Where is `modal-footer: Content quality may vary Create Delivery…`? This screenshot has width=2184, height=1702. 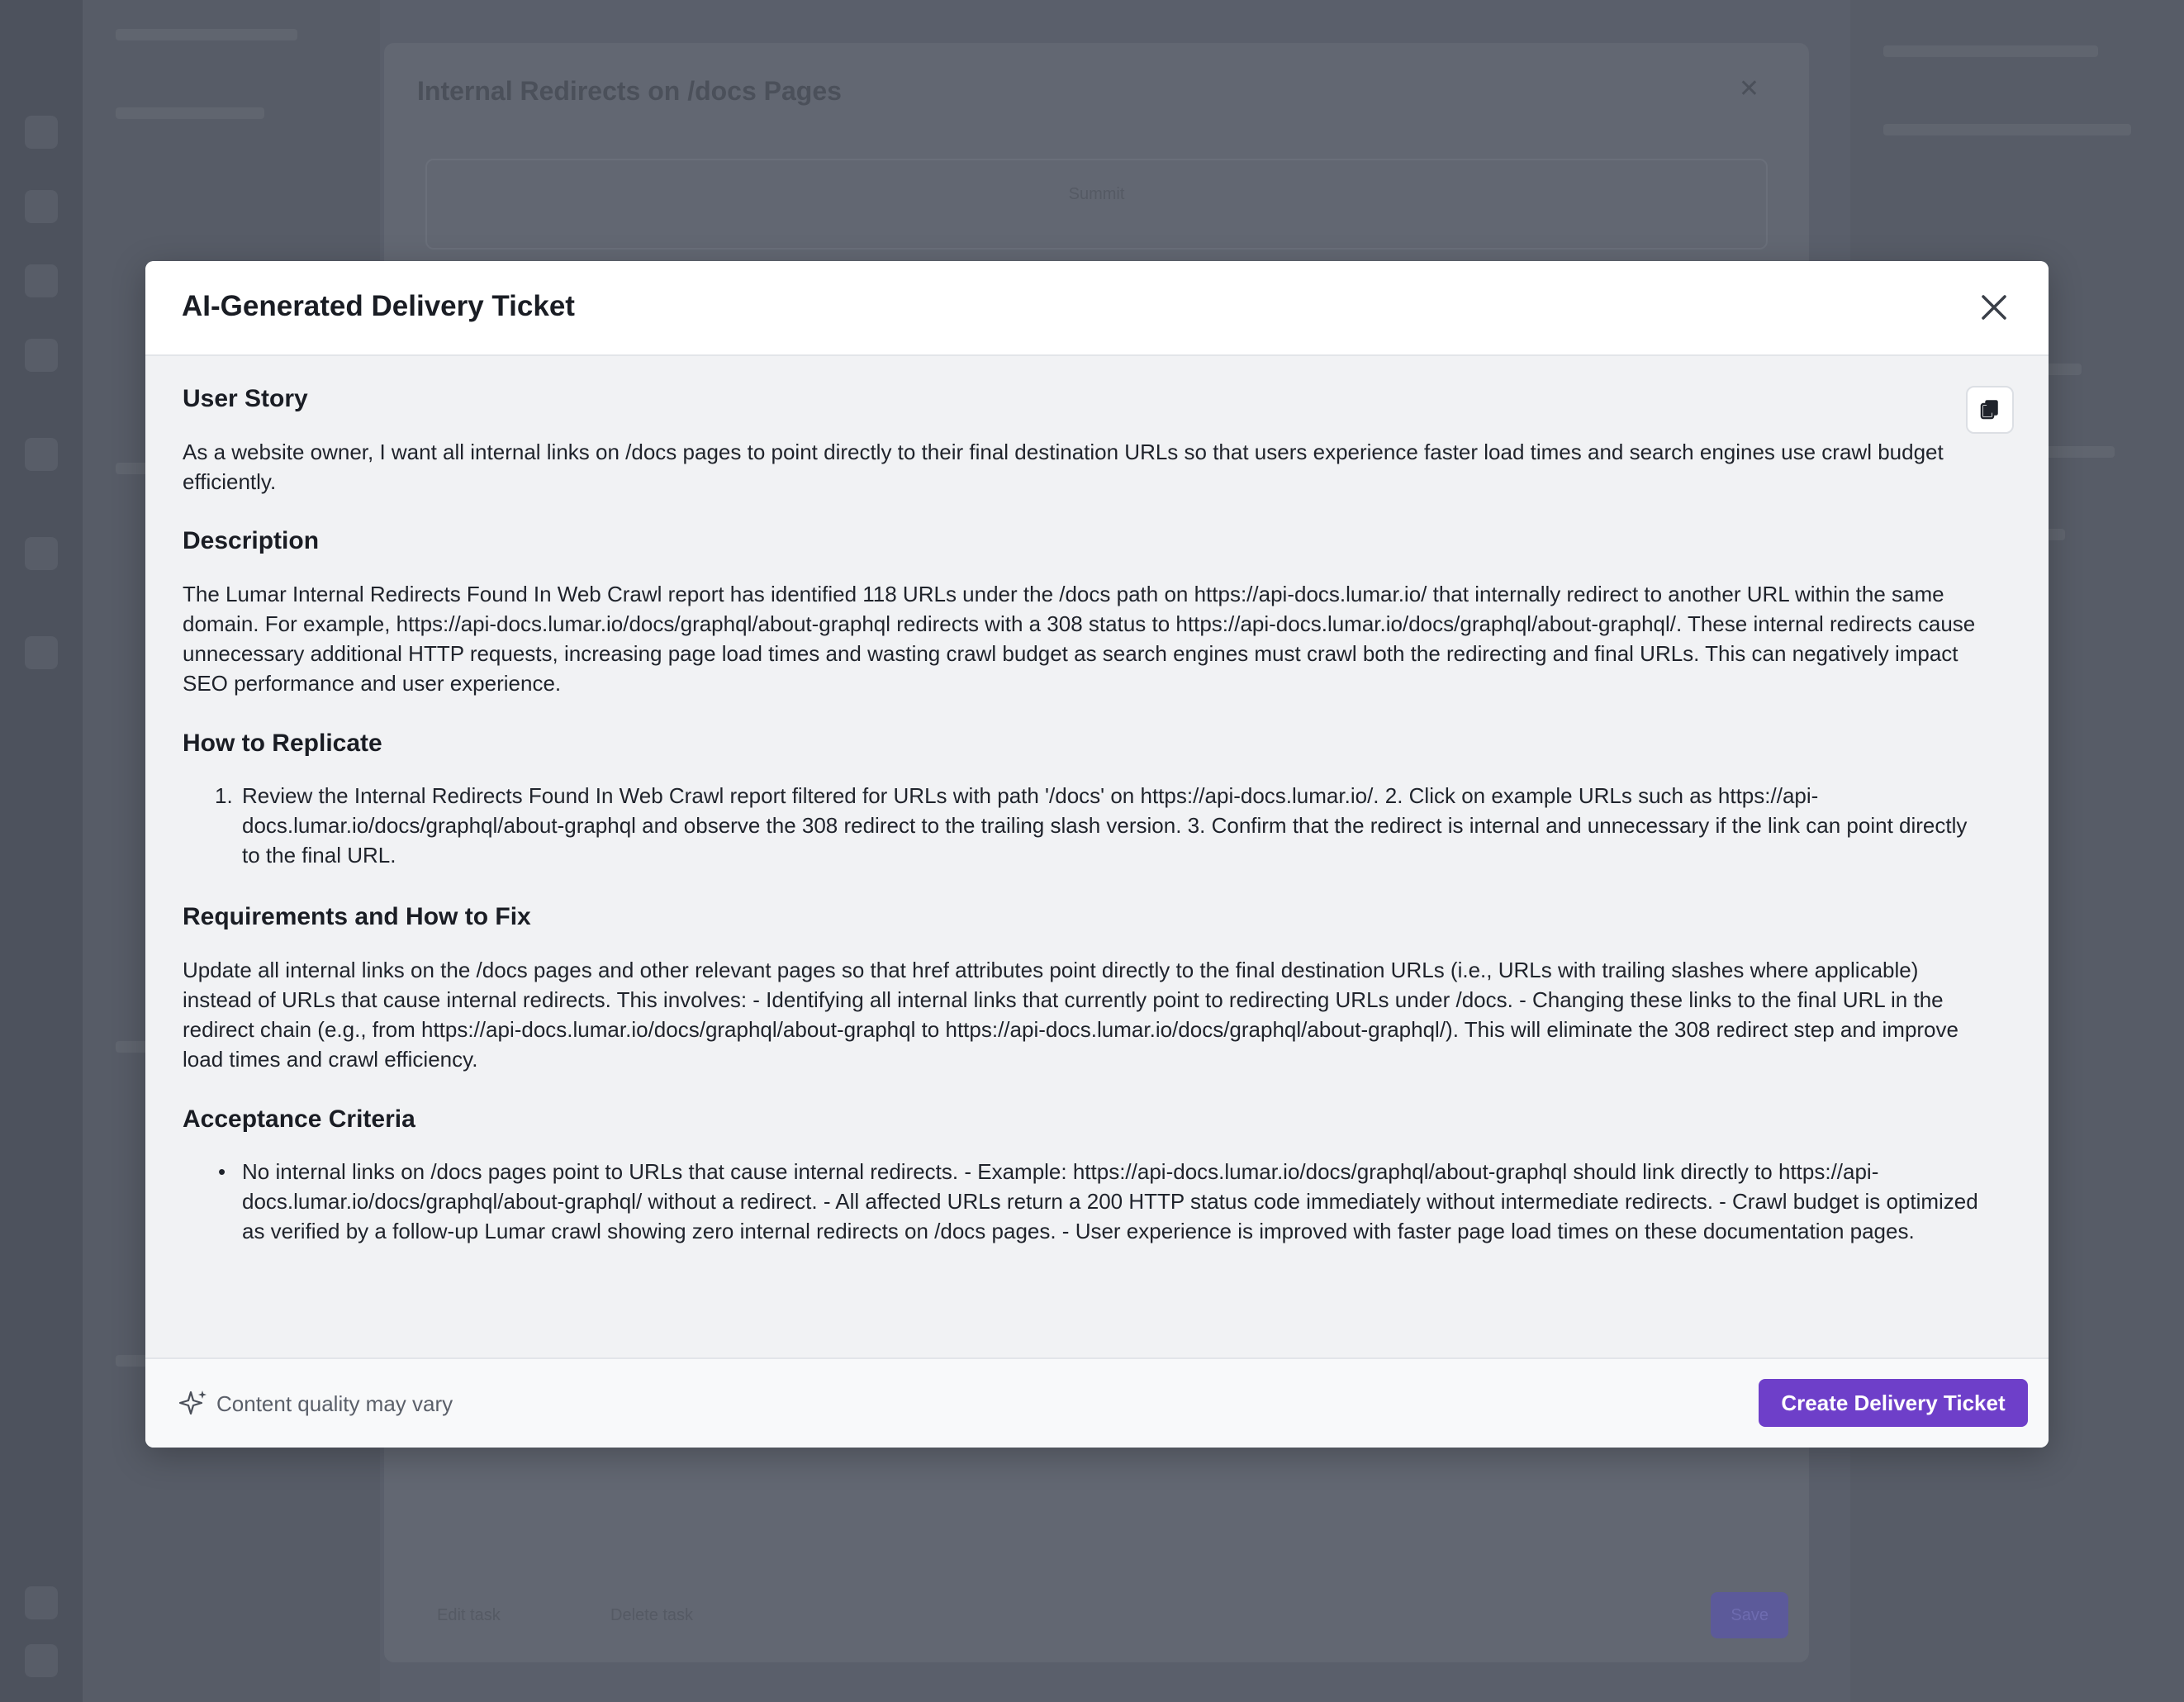
modal-footer: Content quality may vary Create Delivery… is located at coordinates (1097, 1402).